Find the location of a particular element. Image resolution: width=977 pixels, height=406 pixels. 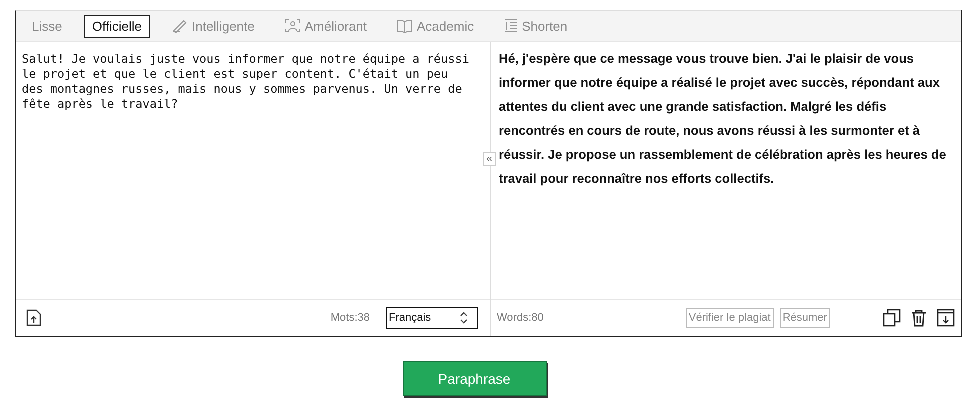

word-count: Words:80 is located at coordinates (520, 318).